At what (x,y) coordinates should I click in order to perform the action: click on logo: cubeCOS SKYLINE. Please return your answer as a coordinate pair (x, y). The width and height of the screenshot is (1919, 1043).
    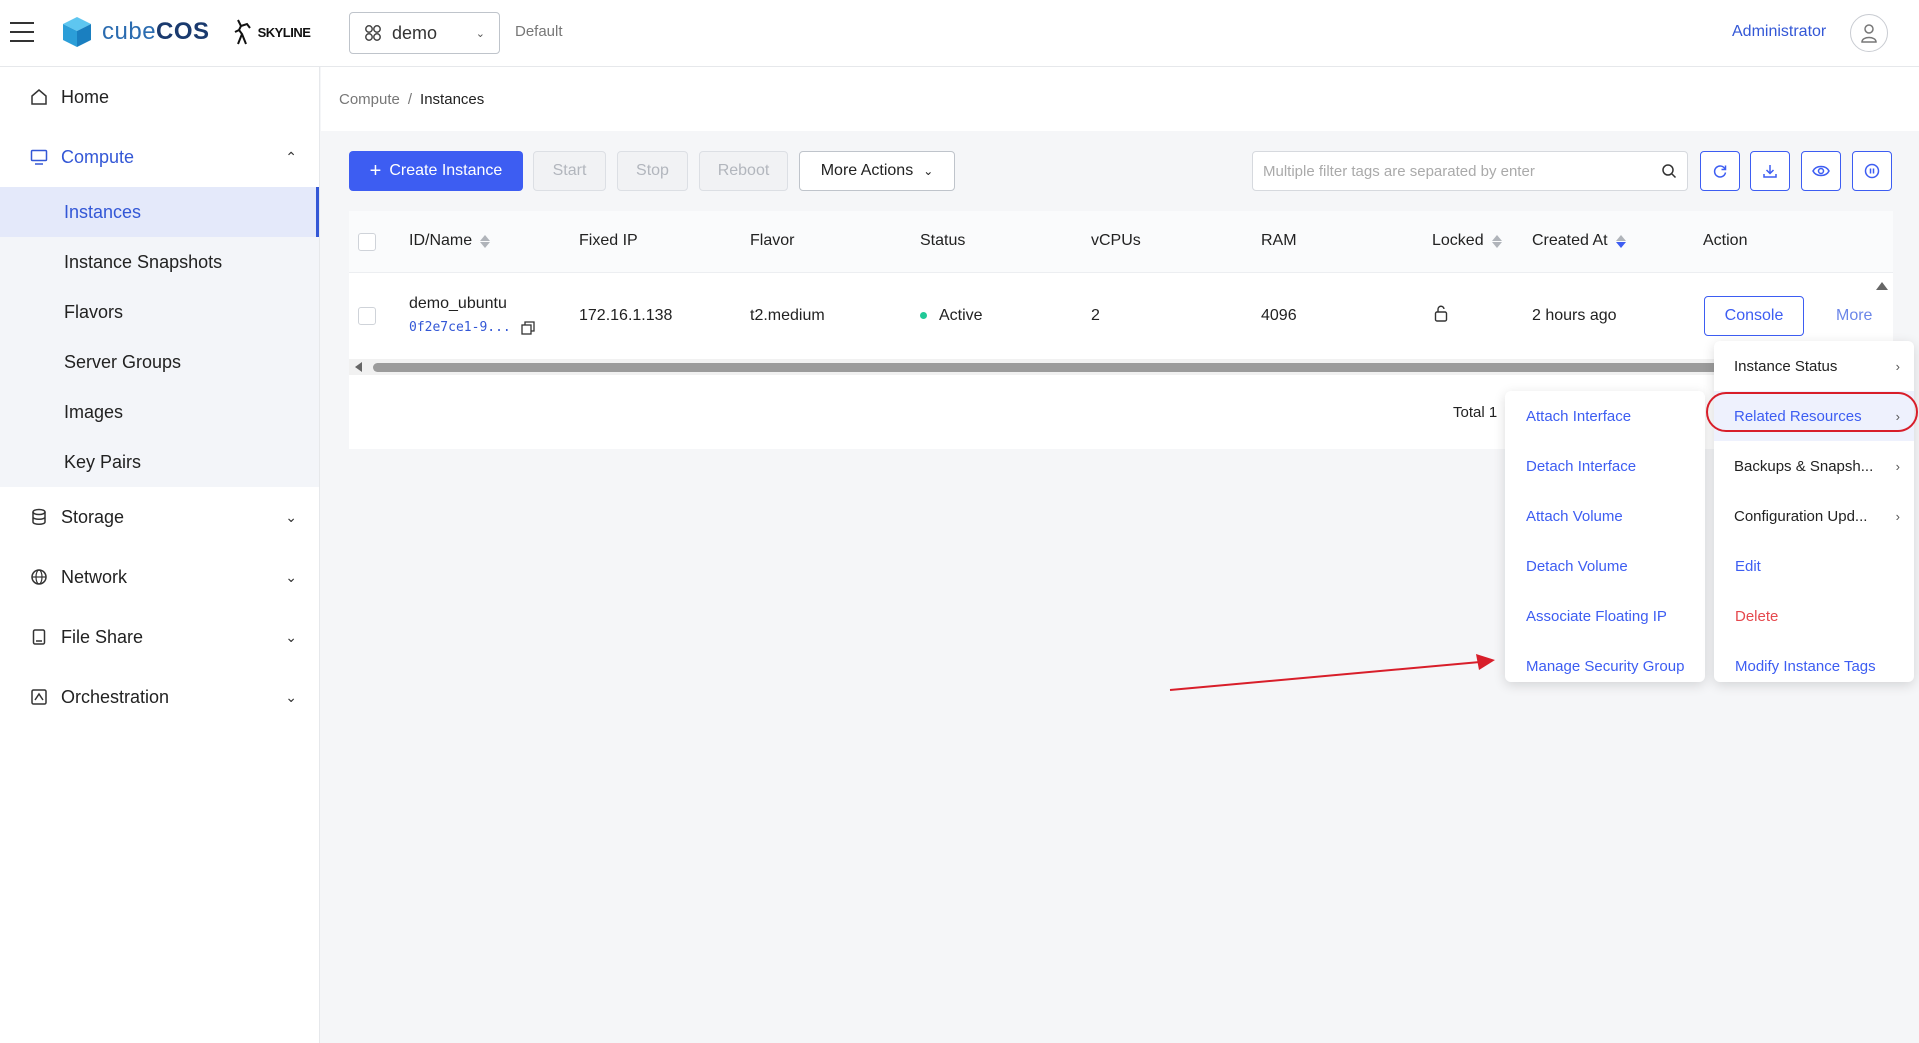
    Looking at the image, I should click on (186, 32).